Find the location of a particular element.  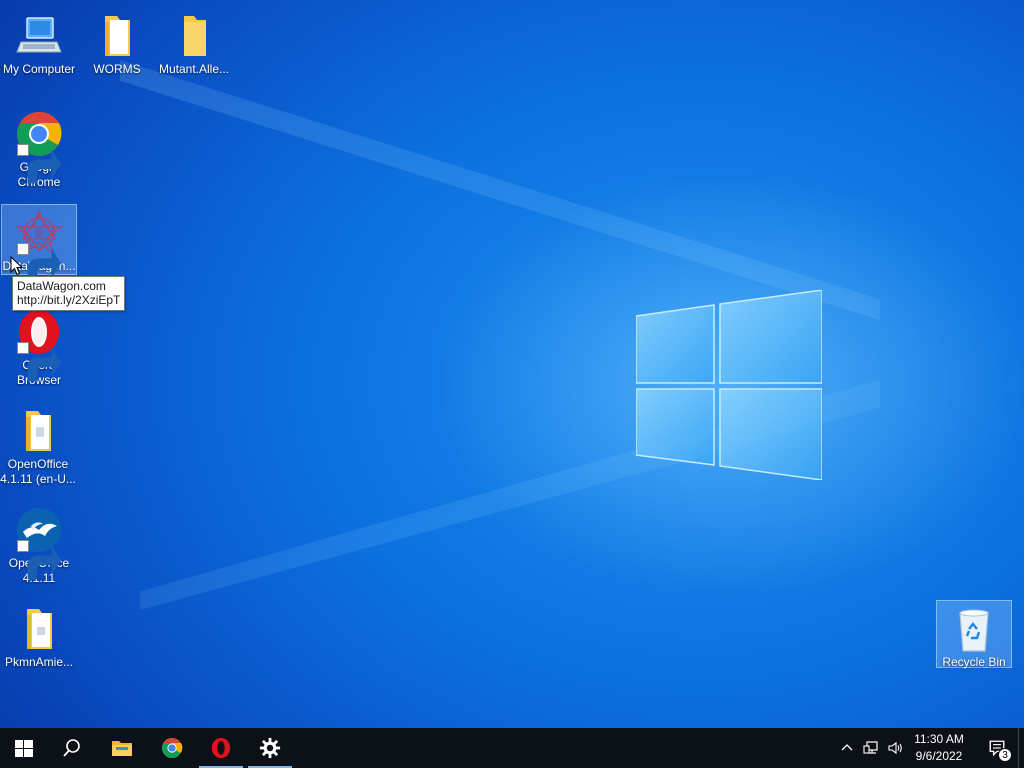

openoffice-icon is located at coordinates (39, 543).